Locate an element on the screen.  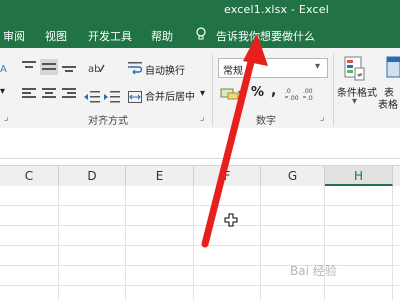
watermark: Bai 经验 is located at coordinates (313, 271).